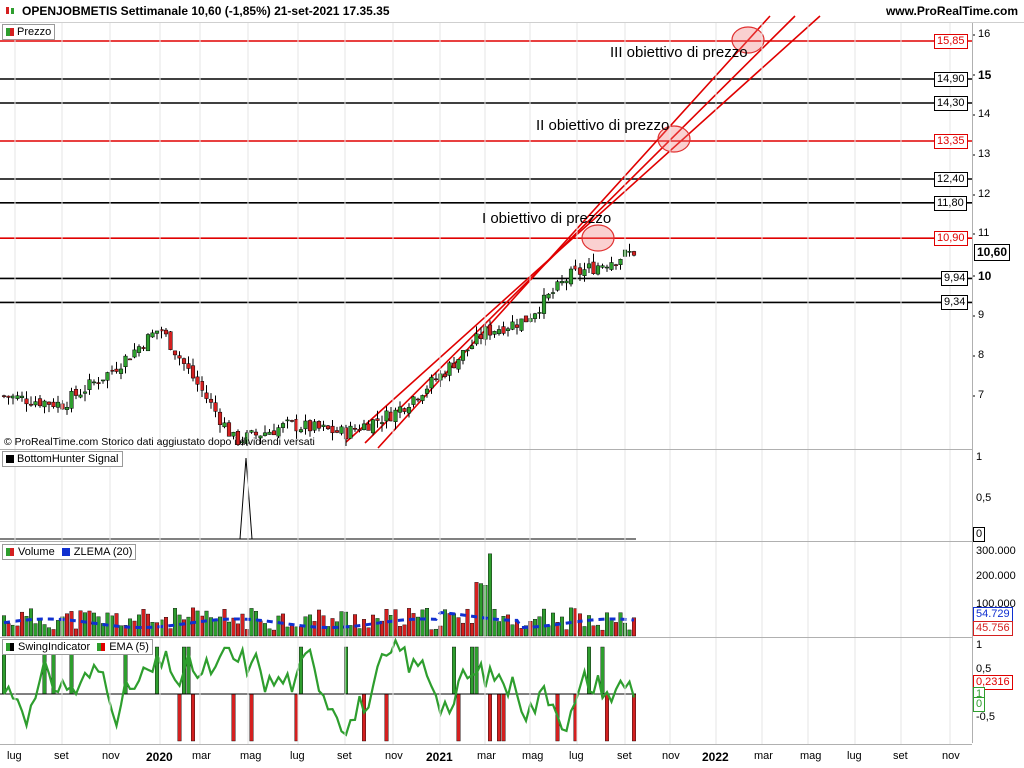  Describe the element at coordinates (246, 498) in the screenshot. I see `bottomhunter-spike` at that location.